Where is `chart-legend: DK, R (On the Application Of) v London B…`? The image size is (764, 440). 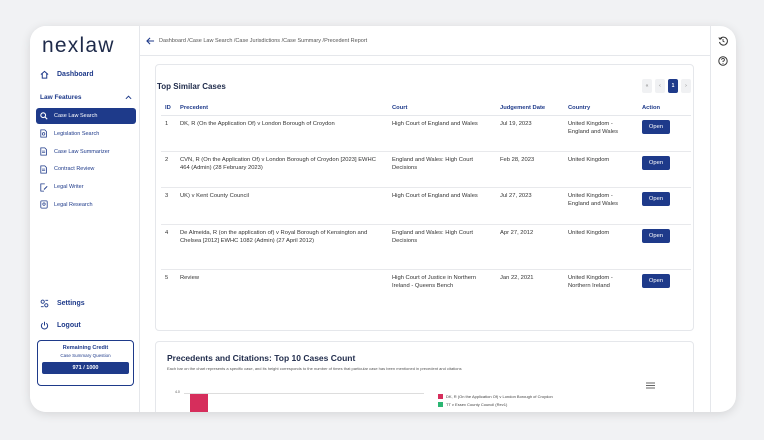 chart-legend: DK, R (On the Application Of) v London B… is located at coordinates (495, 400).